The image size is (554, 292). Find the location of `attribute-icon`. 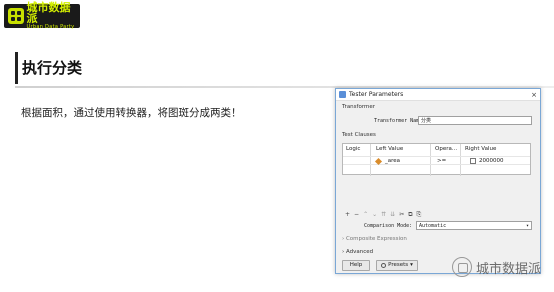

attribute-icon is located at coordinates (378, 161).